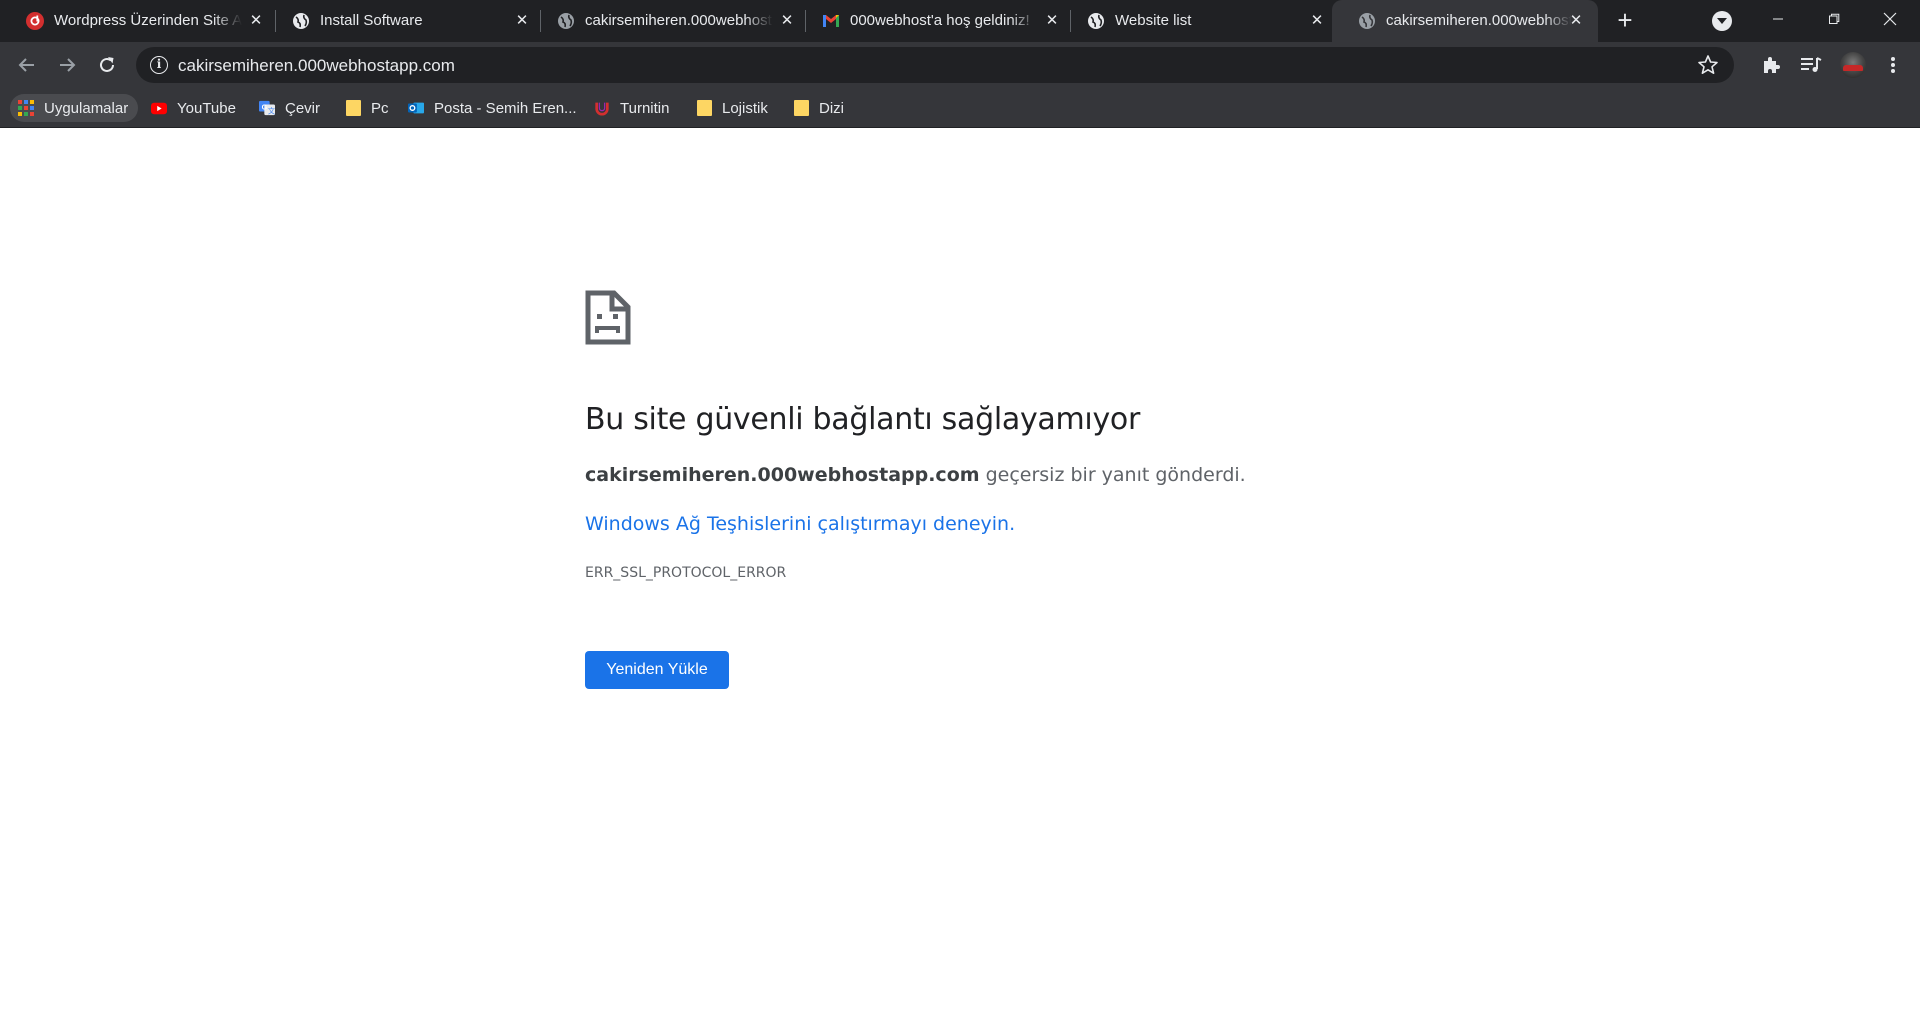  What do you see at coordinates (416, 108) in the screenshot?
I see `outlook-icon` at bounding box center [416, 108].